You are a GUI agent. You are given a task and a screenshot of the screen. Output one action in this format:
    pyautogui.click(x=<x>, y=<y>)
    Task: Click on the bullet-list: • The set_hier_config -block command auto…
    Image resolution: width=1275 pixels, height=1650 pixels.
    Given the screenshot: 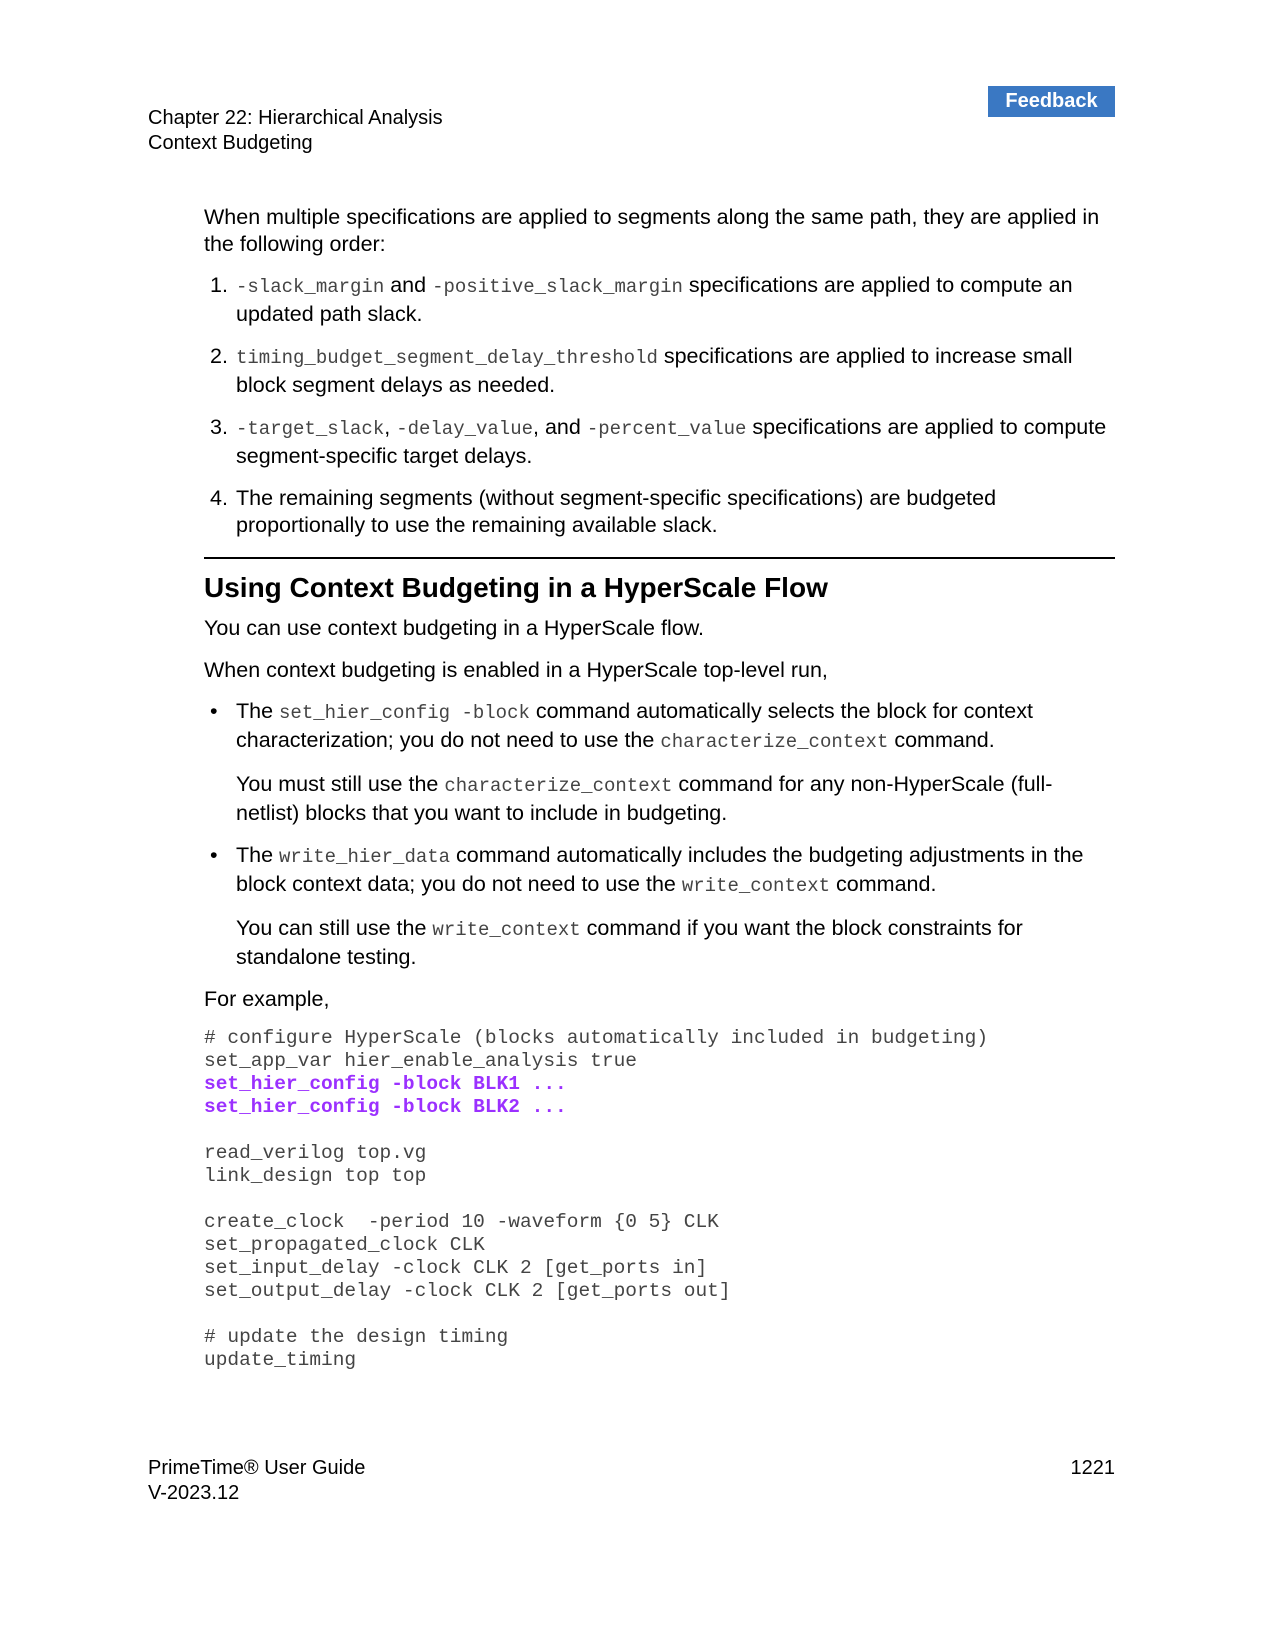 What is the action you would take?
    pyautogui.click(x=659, y=834)
    